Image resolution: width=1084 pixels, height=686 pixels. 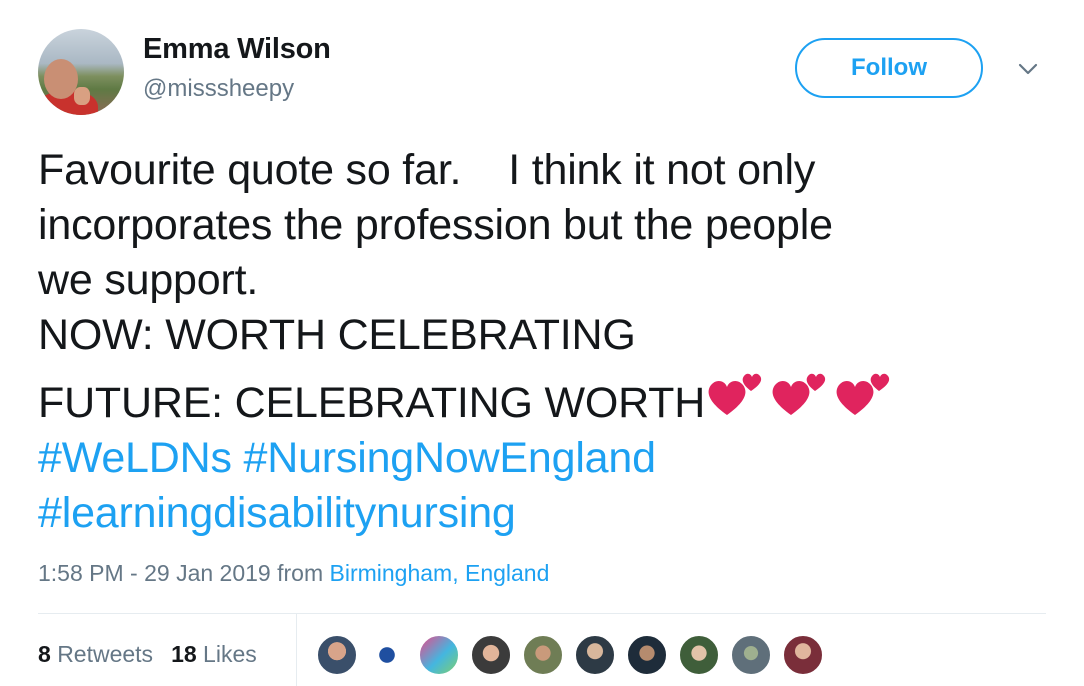 I want to click on location-link: Birmingham, England, so click(x=440, y=573).